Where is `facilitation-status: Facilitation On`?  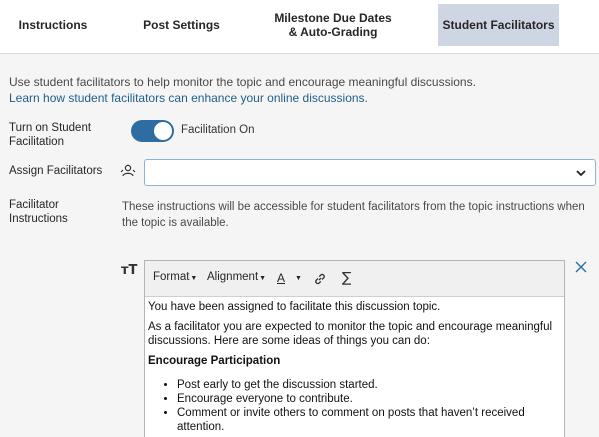 facilitation-status: Facilitation On is located at coordinates (218, 130).